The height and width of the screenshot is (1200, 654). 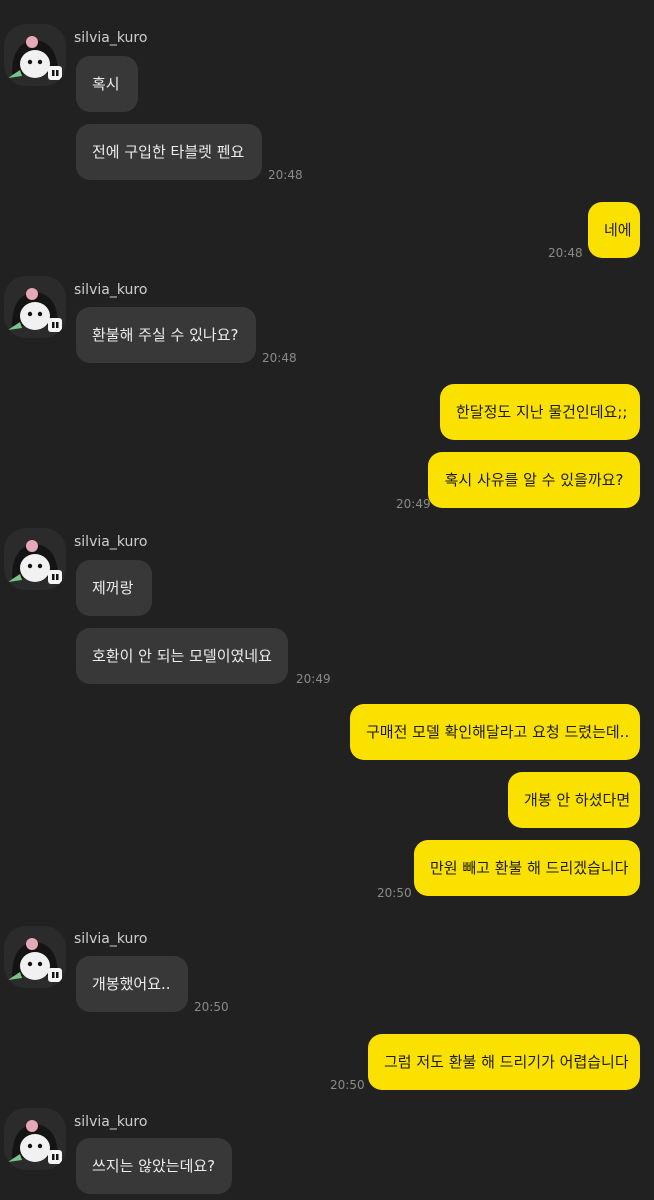 I want to click on outgoing-message: 구매전 모델 확인해달라고 요청 드렸는데.., so click(x=495, y=732).